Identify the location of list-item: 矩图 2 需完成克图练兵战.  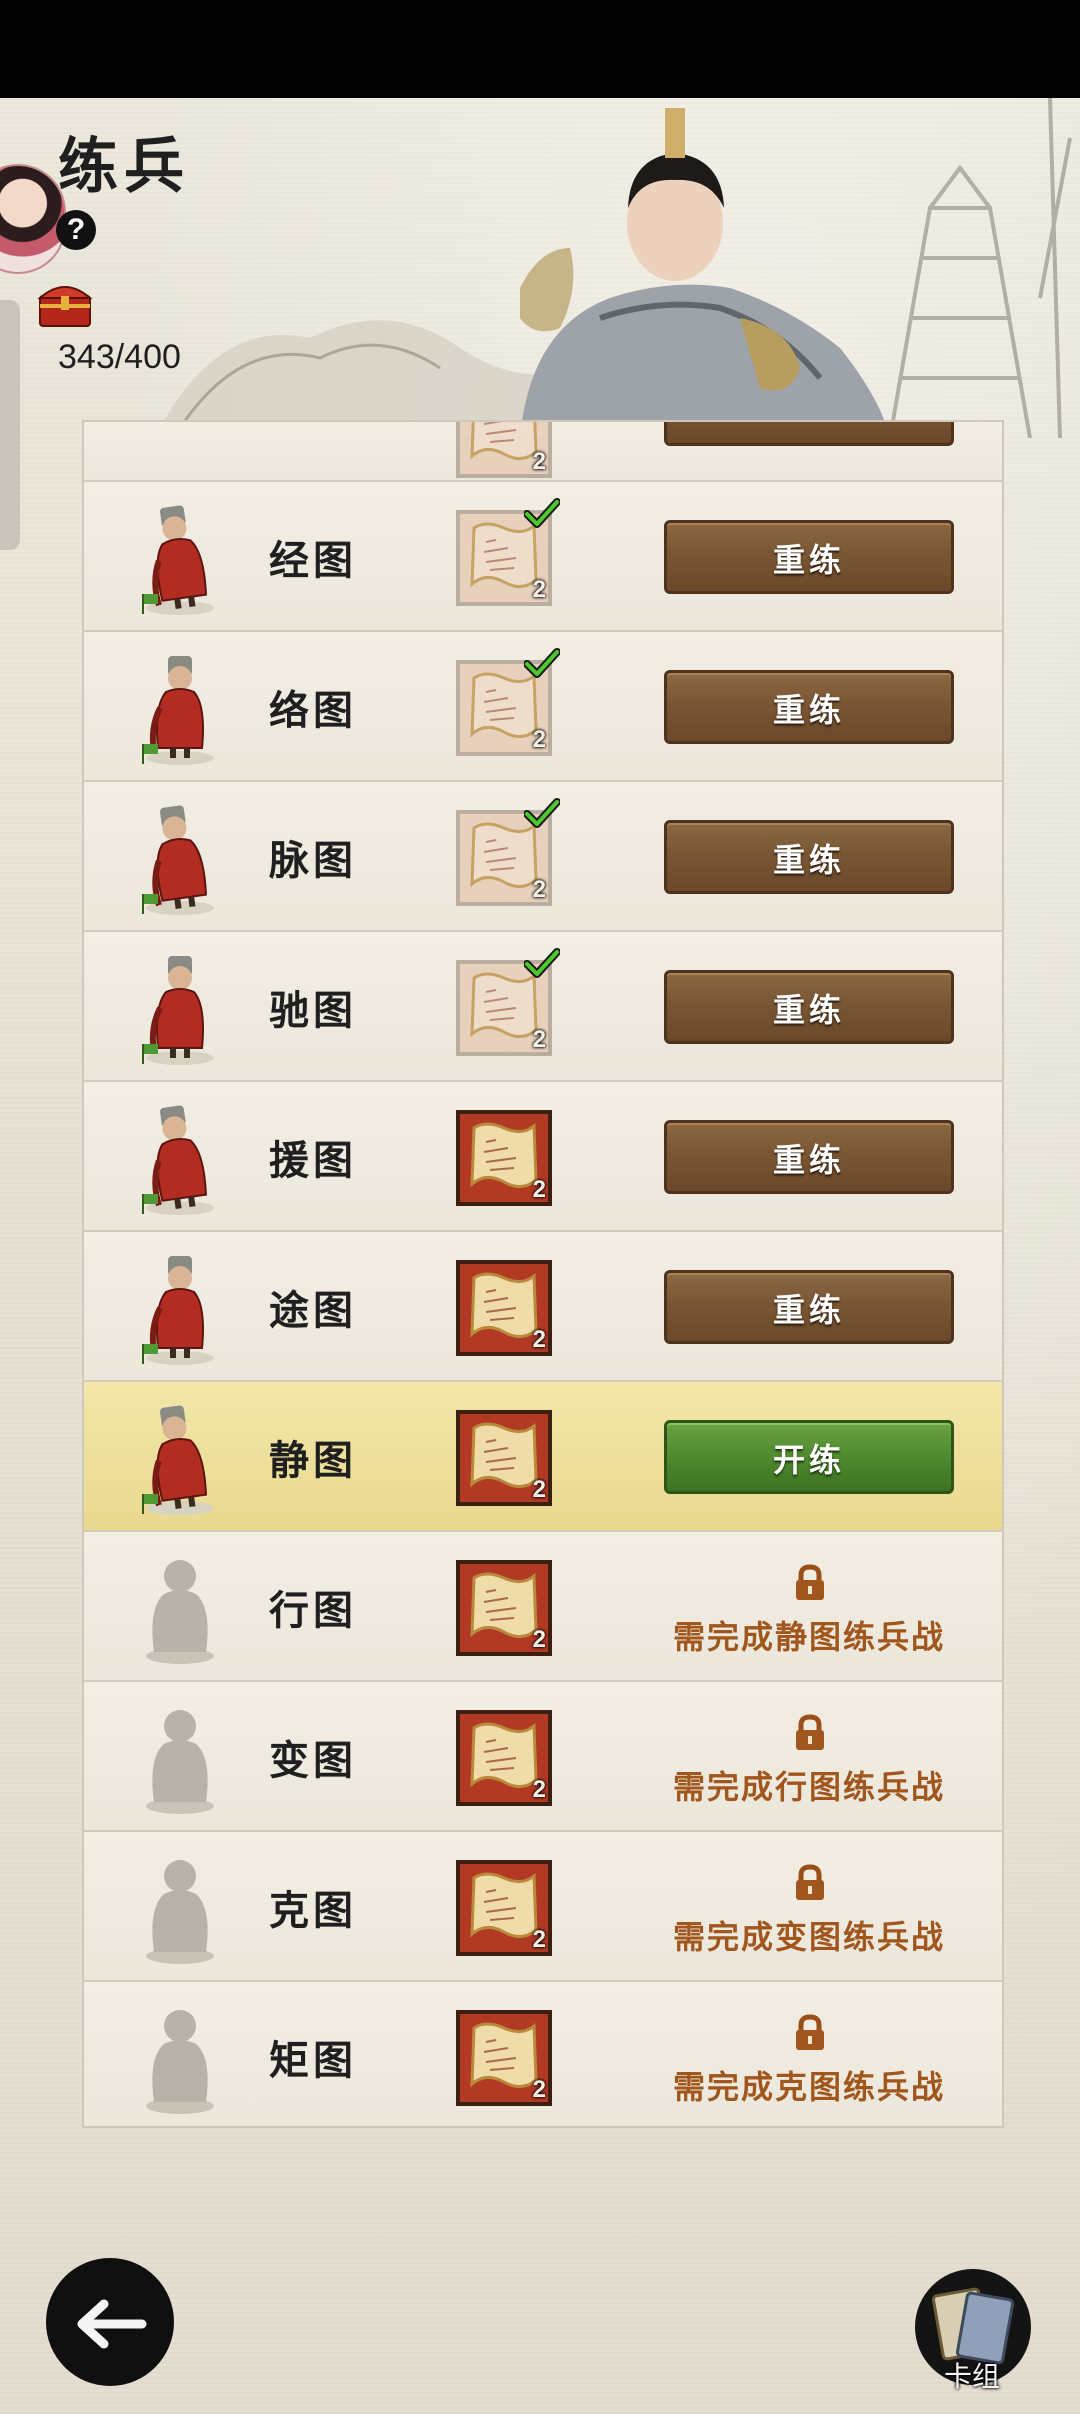
(543, 2054).